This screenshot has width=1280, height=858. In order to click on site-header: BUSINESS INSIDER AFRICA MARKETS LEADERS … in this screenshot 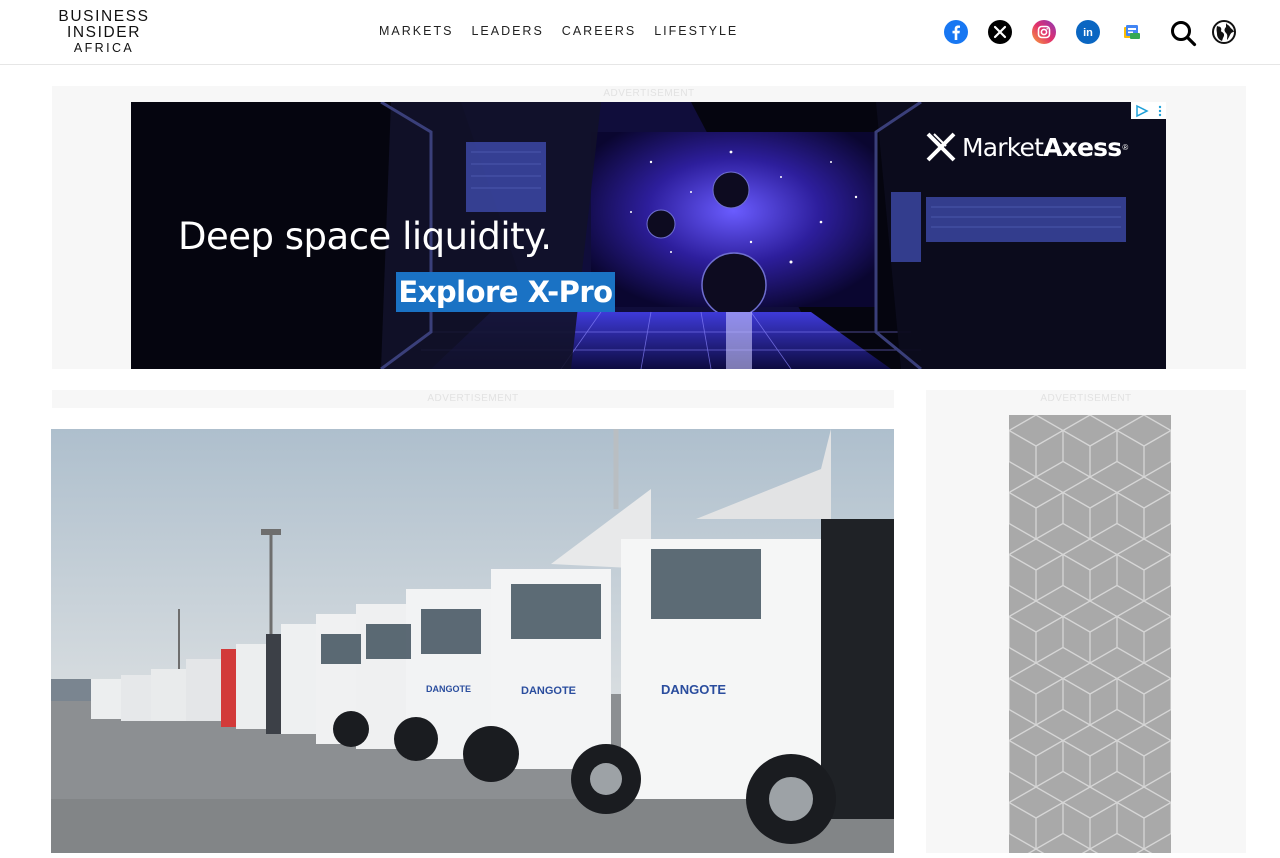, I will do `click(640, 32)`.